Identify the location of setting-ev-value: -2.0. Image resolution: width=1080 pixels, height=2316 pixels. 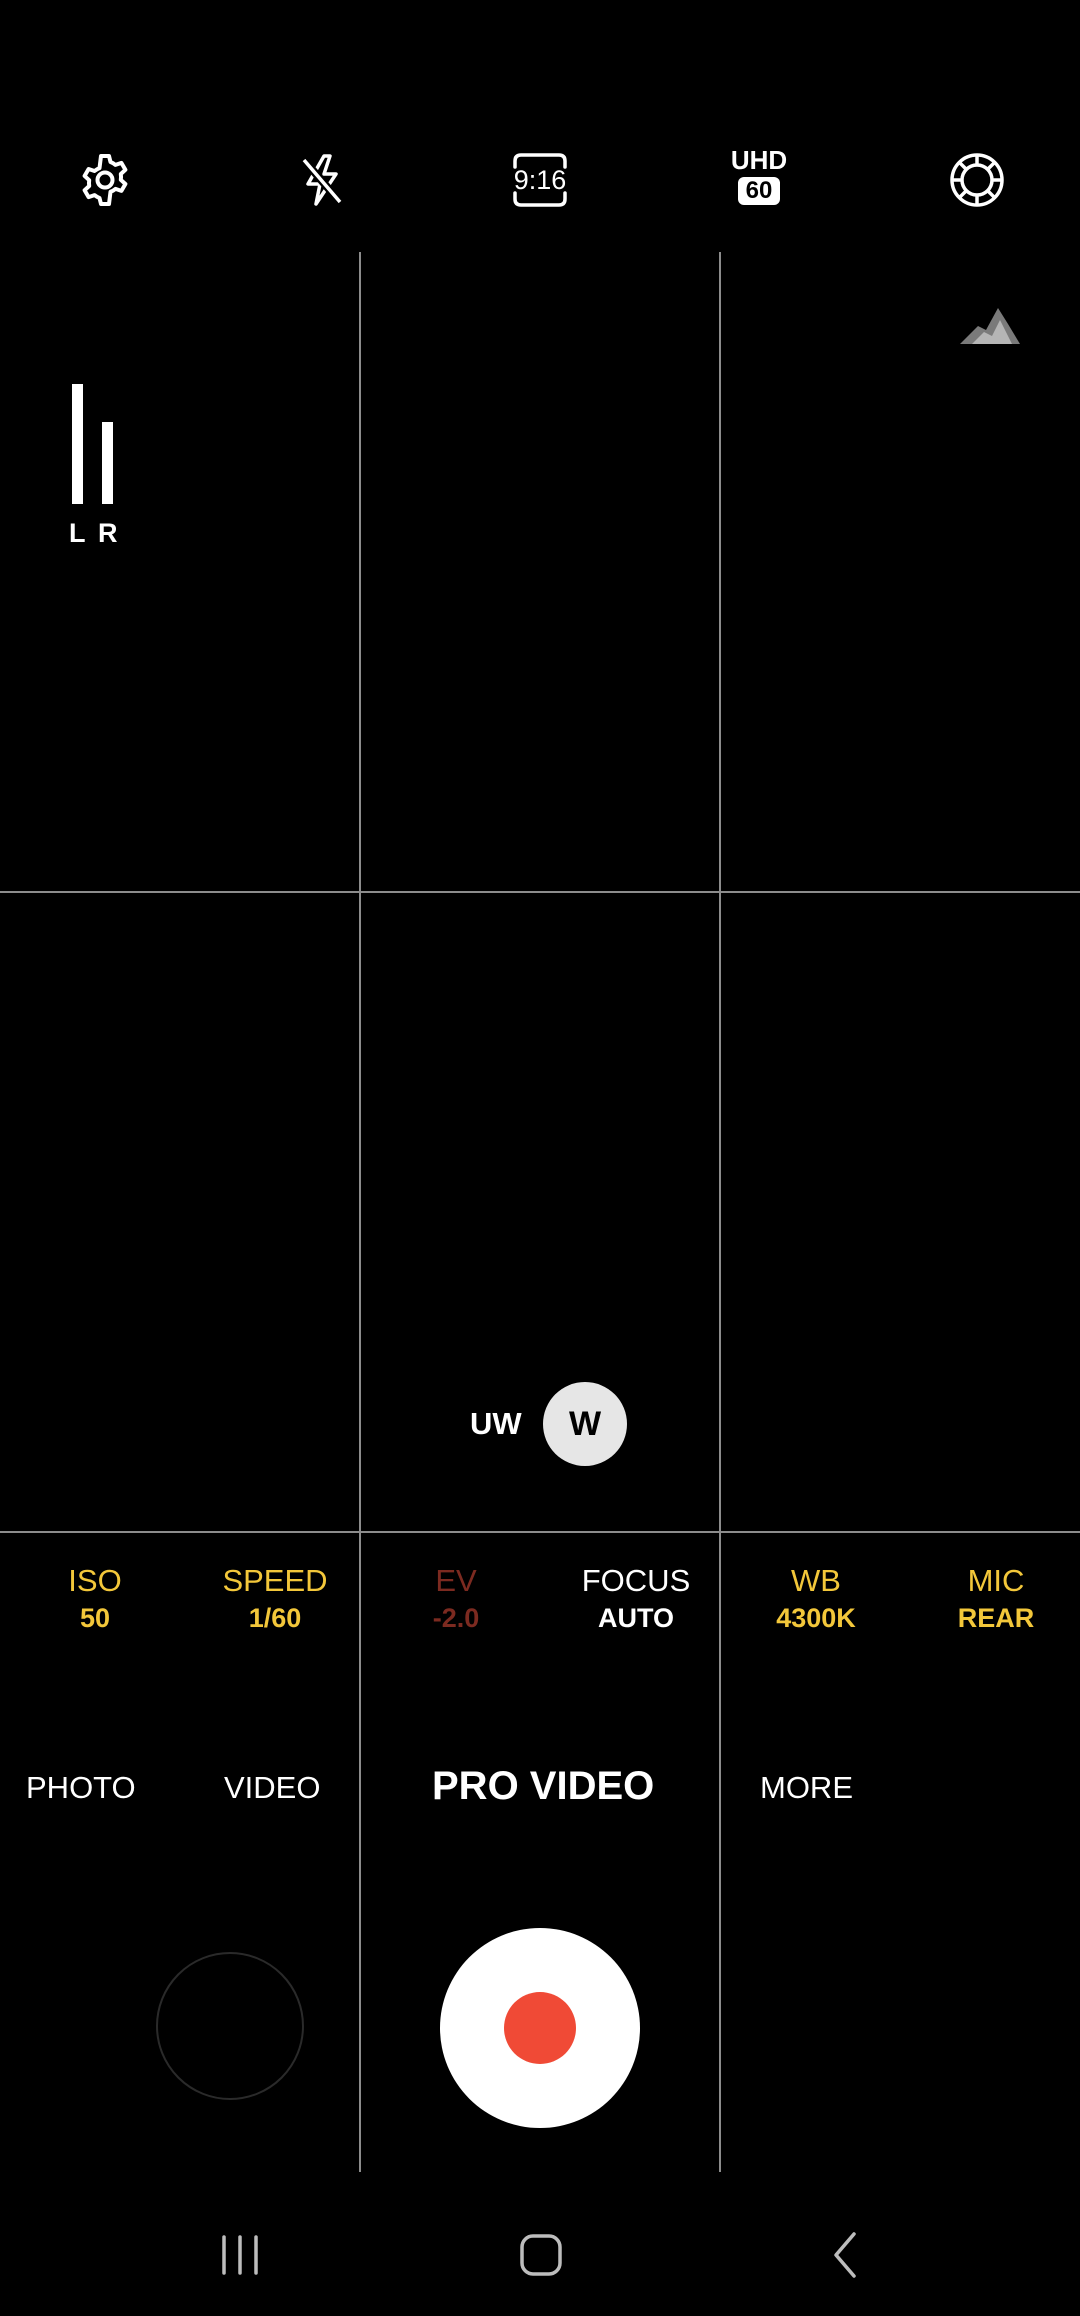
(456, 1618).